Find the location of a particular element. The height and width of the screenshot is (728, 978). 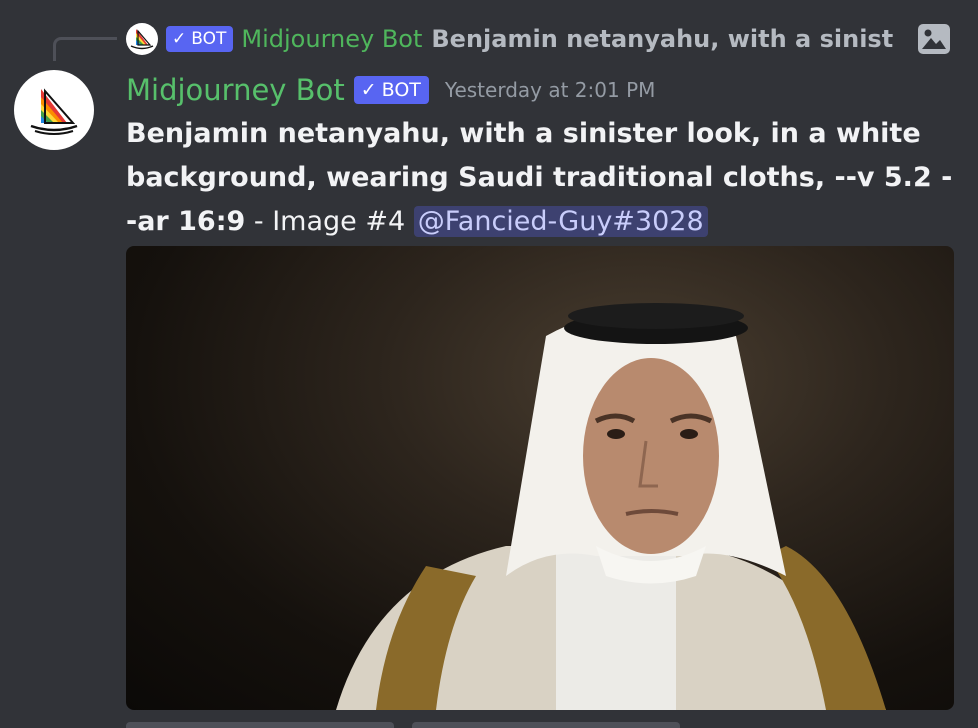

user-mention: @Fancied-Guy#3028 is located at coordinates (560, 221).